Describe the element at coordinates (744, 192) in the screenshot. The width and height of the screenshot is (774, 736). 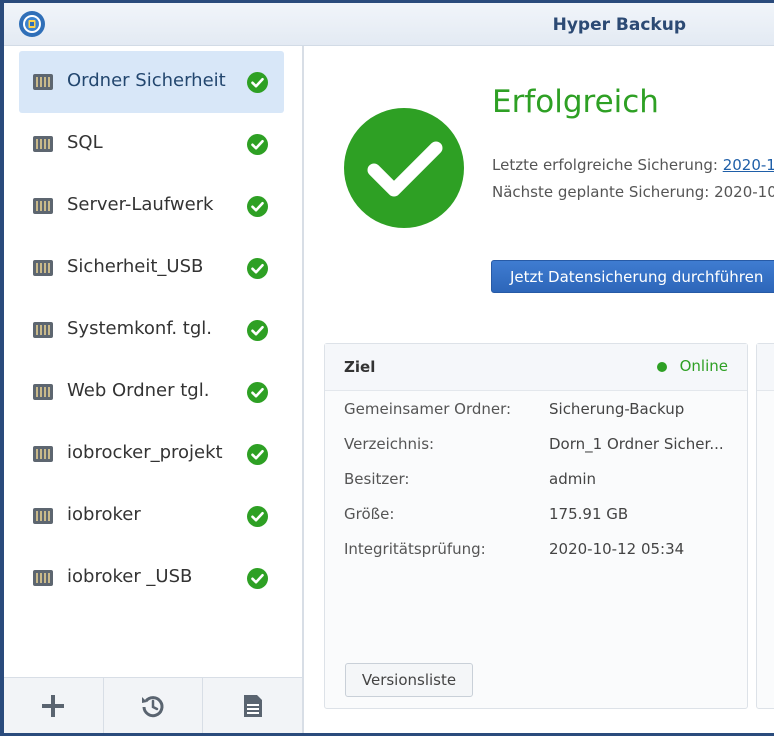
I see `next-backup-value: 2020-10` at that location.